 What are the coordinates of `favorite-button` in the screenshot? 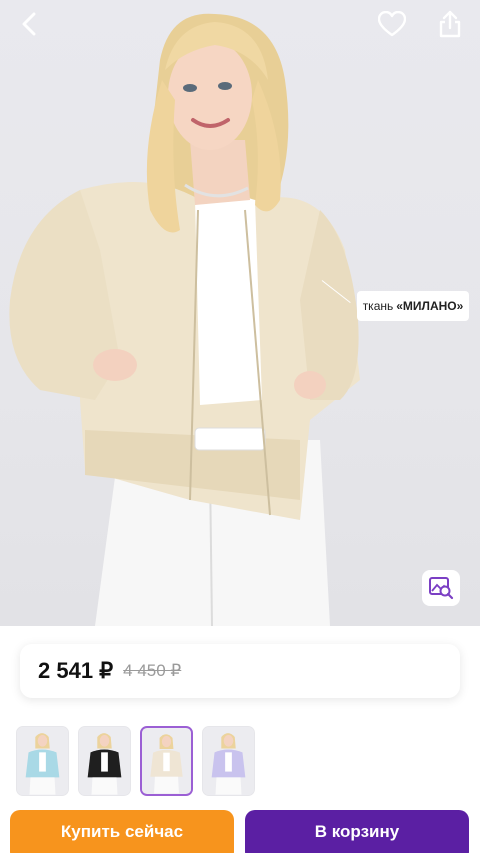 It's located at (392, 24).